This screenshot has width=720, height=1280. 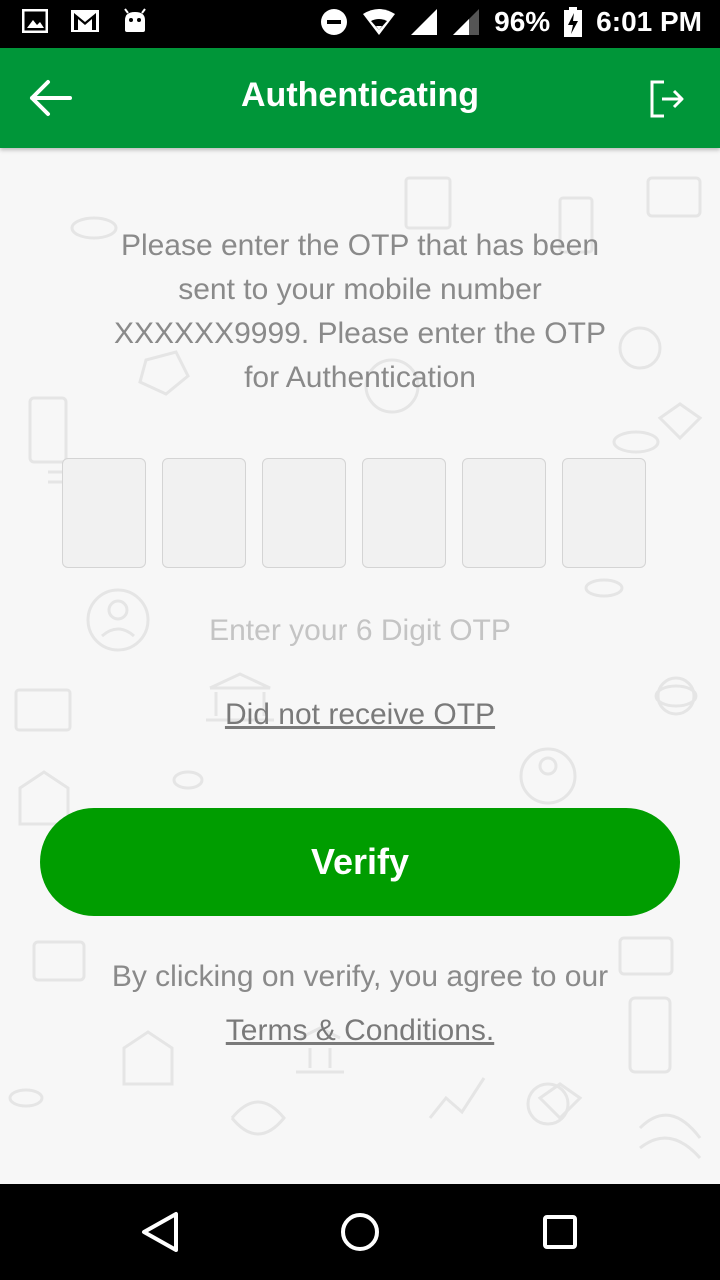 I want to click on app-bar: Authenticating, so click(x=360, y=98).